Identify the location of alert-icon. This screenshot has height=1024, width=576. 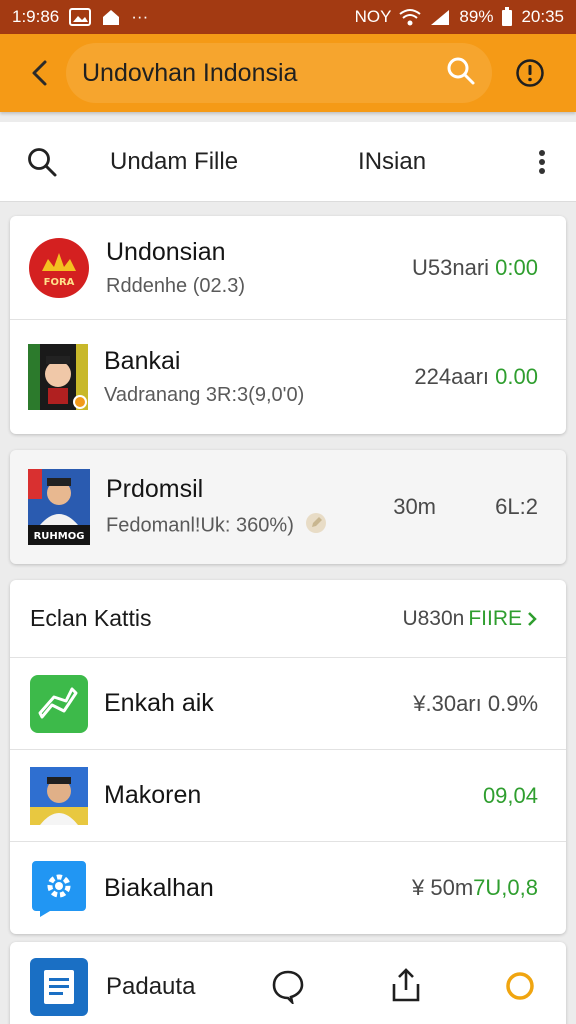
(530, 73).